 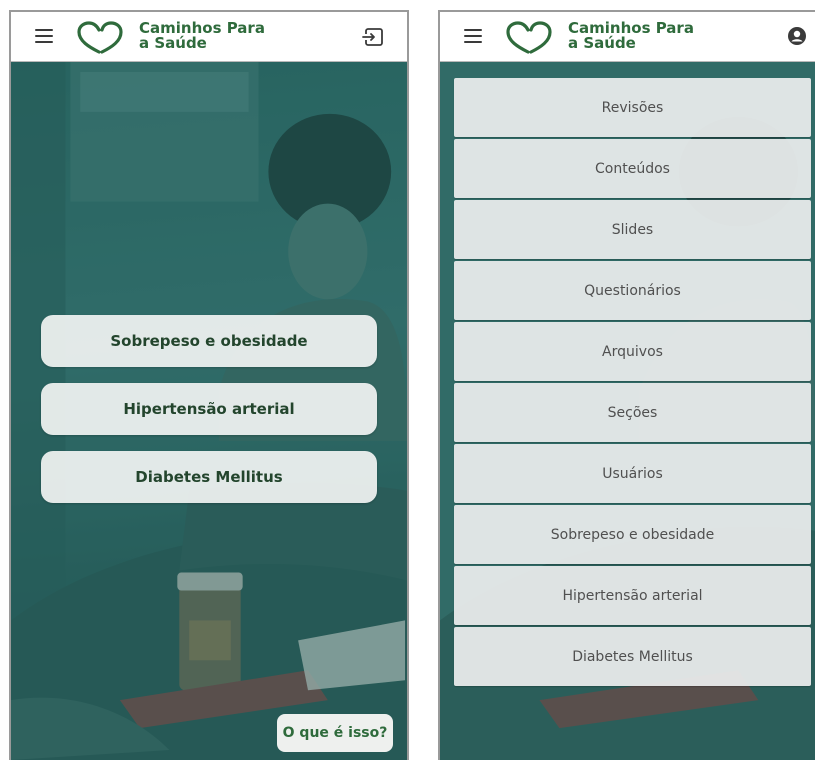 I want to click on what-is-this-button: O que é isso?, so click(x=335, y=733).